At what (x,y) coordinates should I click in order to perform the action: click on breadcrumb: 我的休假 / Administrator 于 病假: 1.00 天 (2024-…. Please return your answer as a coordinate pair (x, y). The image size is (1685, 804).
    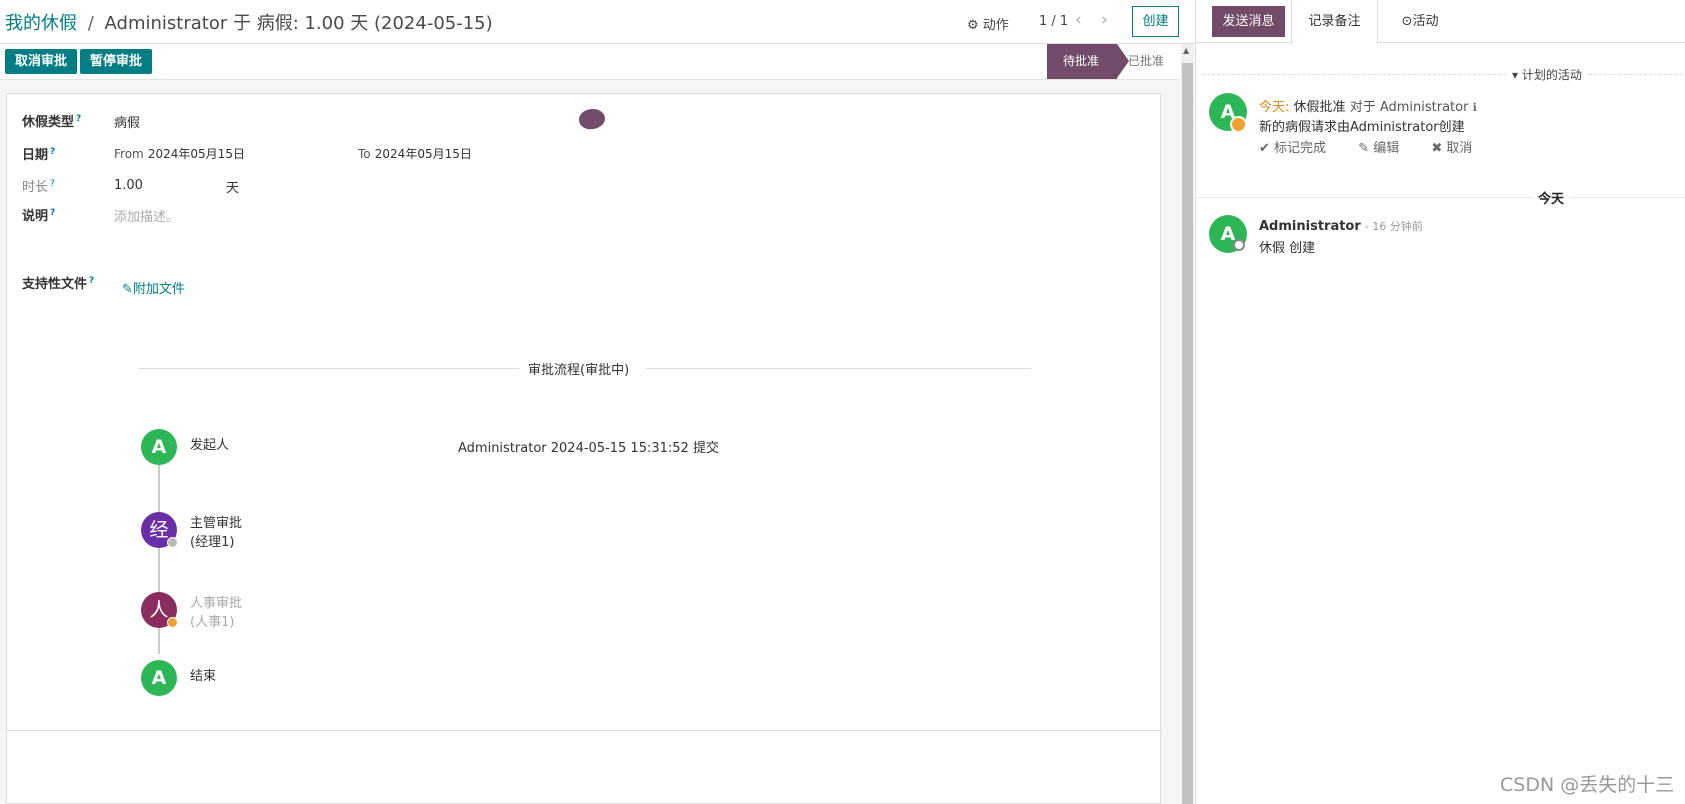
    Looking at the image, I should click on (249, 22).